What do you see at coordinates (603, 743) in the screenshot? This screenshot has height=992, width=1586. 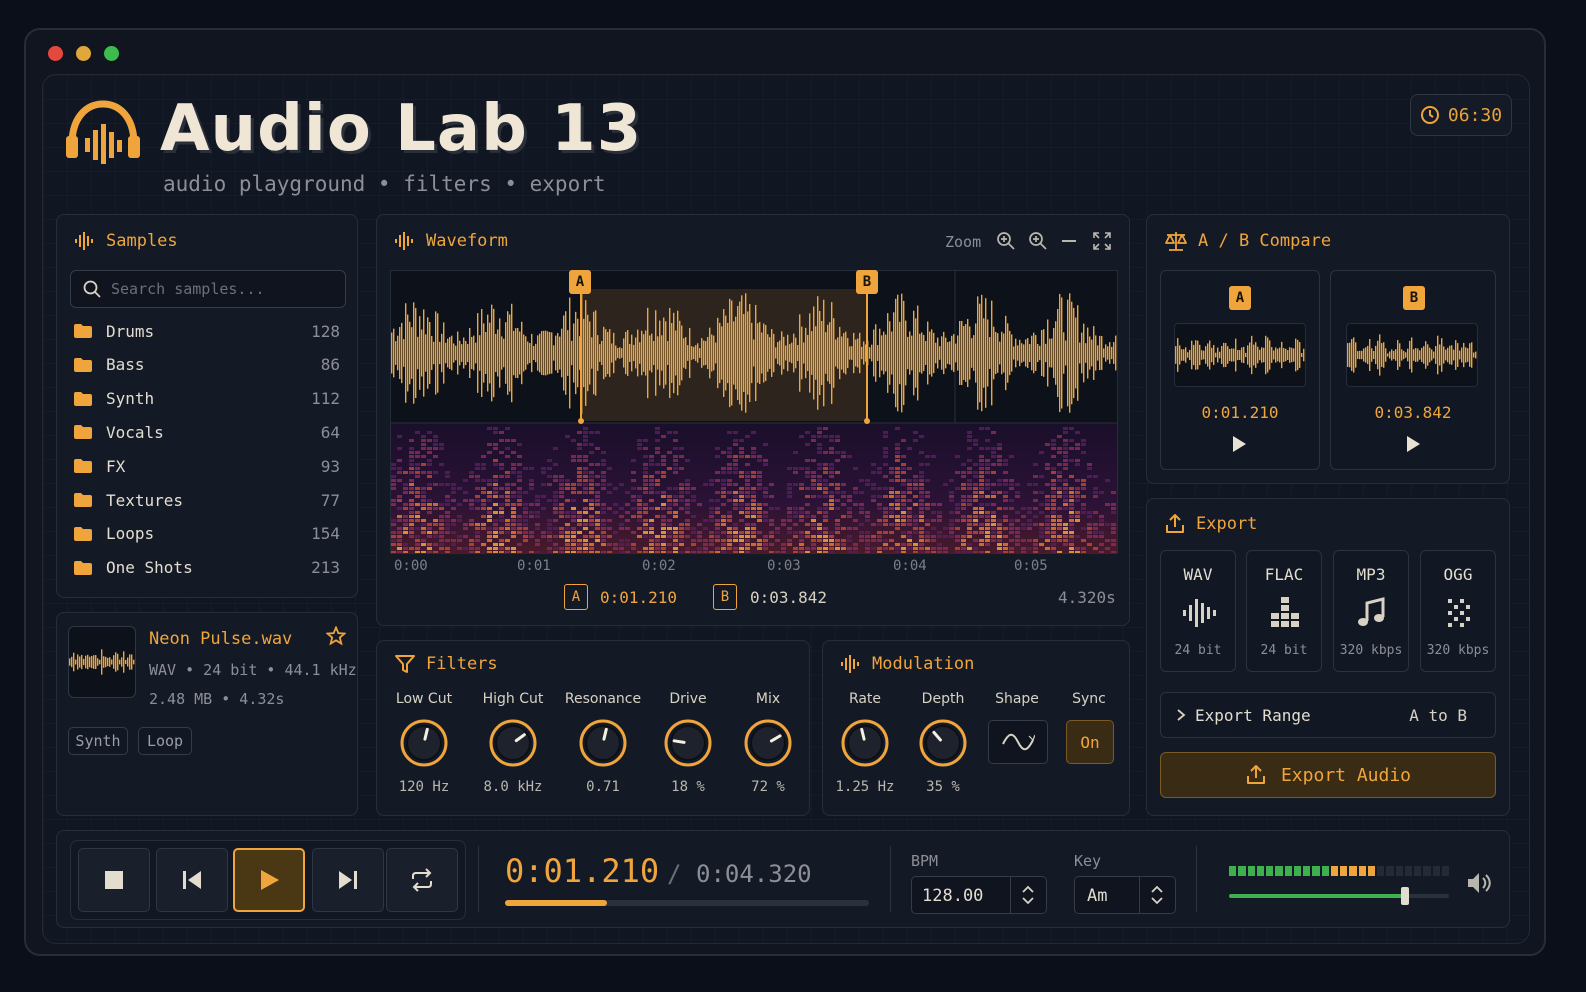 I see `filter-knob-resonance` at bounding box center [603, 743].